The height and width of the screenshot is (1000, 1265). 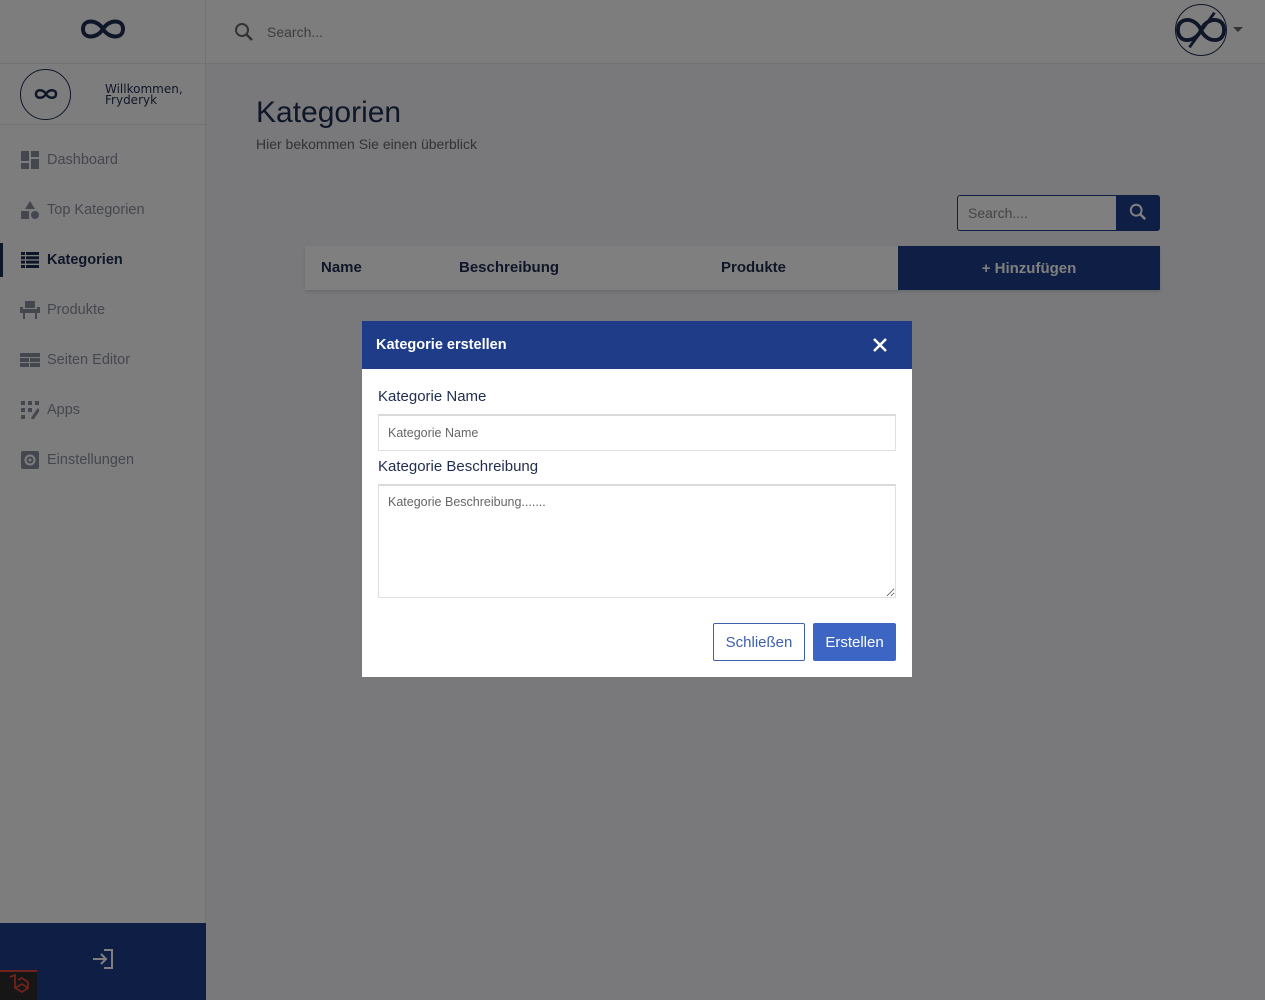 What do you see at coordinates (432, 396) in the screenshot?
I see `category-name-label: Kategorie Name` at bounding box center [432, 396].